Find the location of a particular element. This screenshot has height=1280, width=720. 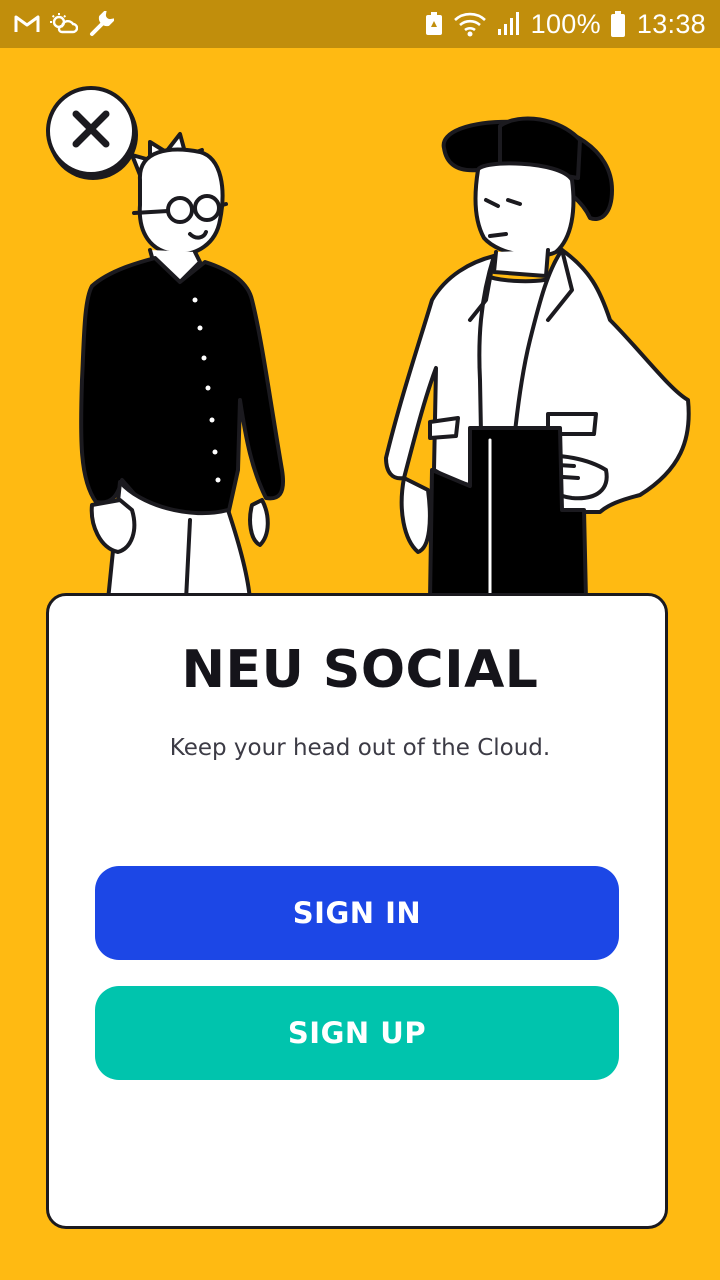

status-left is located at coordinates (64, 24).